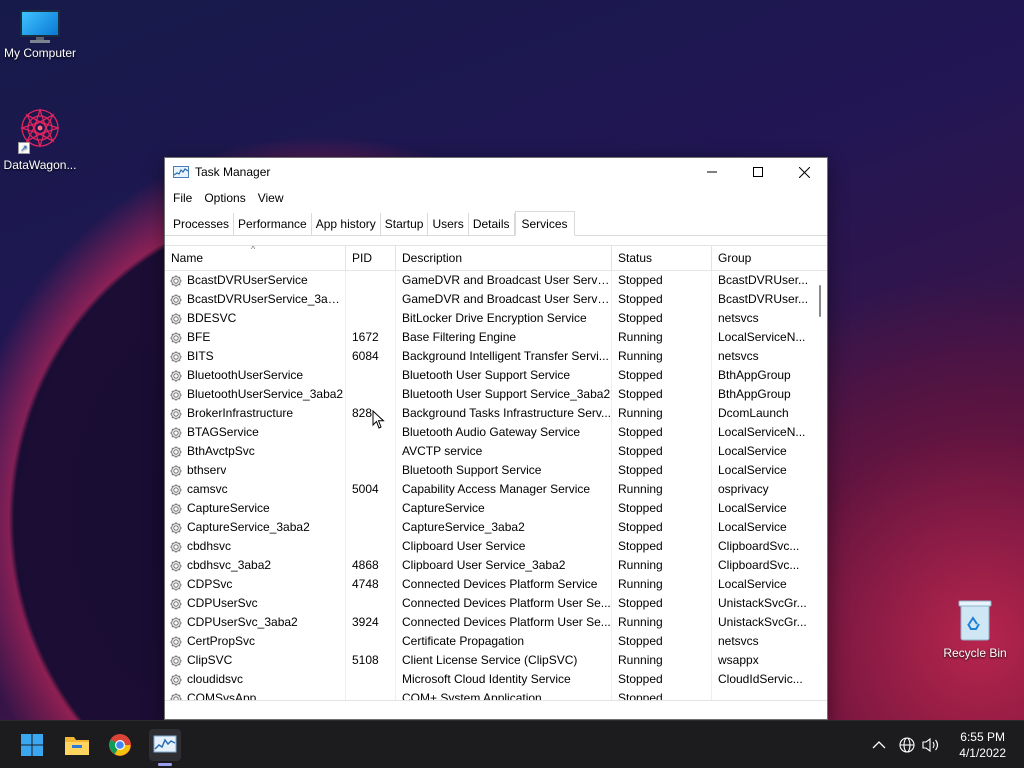  I want to click on cell-description: Microsoft Cloud Identity Service, so click(504, 679).